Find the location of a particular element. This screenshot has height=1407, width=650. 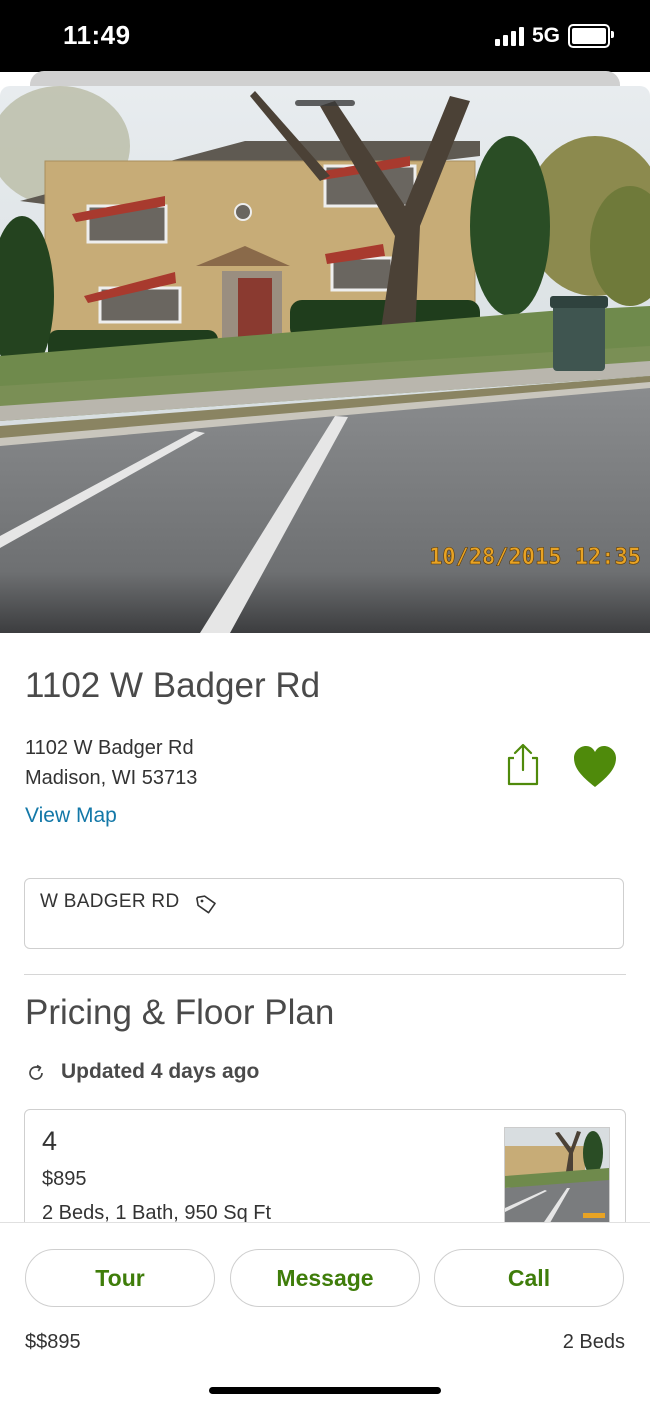

share-icon is located at coordinates (523, 764).